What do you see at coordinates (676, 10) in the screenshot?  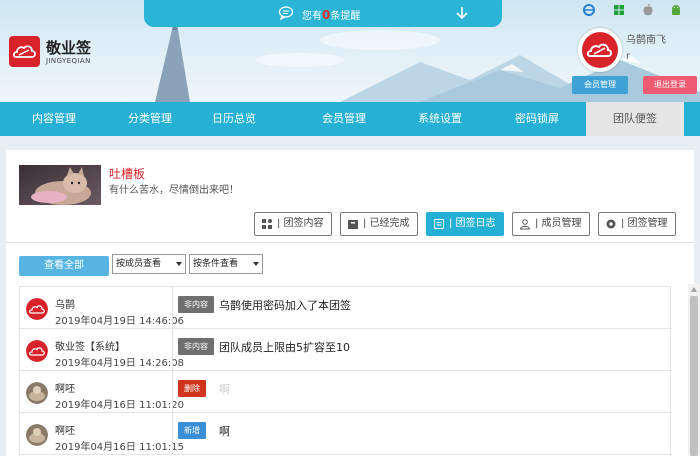 I see `android-icon` at bounding box center [676, 10].